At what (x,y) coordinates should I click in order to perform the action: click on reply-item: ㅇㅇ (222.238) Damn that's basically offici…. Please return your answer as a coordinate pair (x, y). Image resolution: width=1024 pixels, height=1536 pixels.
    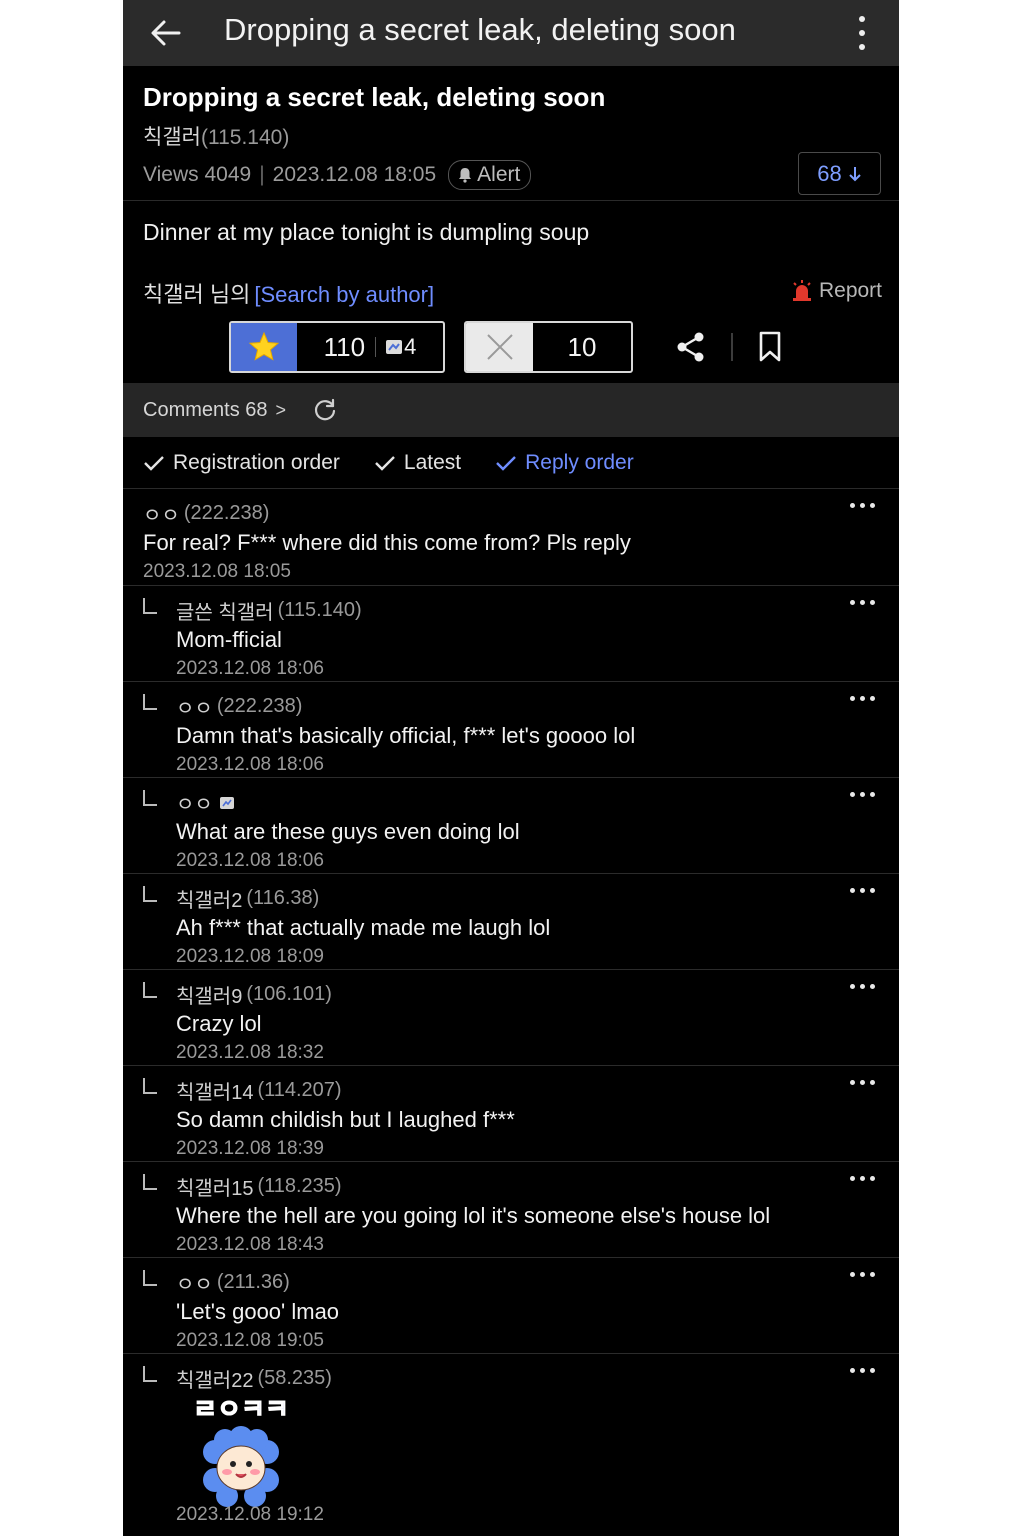
    Looking at the image, I should click on (511, 730).